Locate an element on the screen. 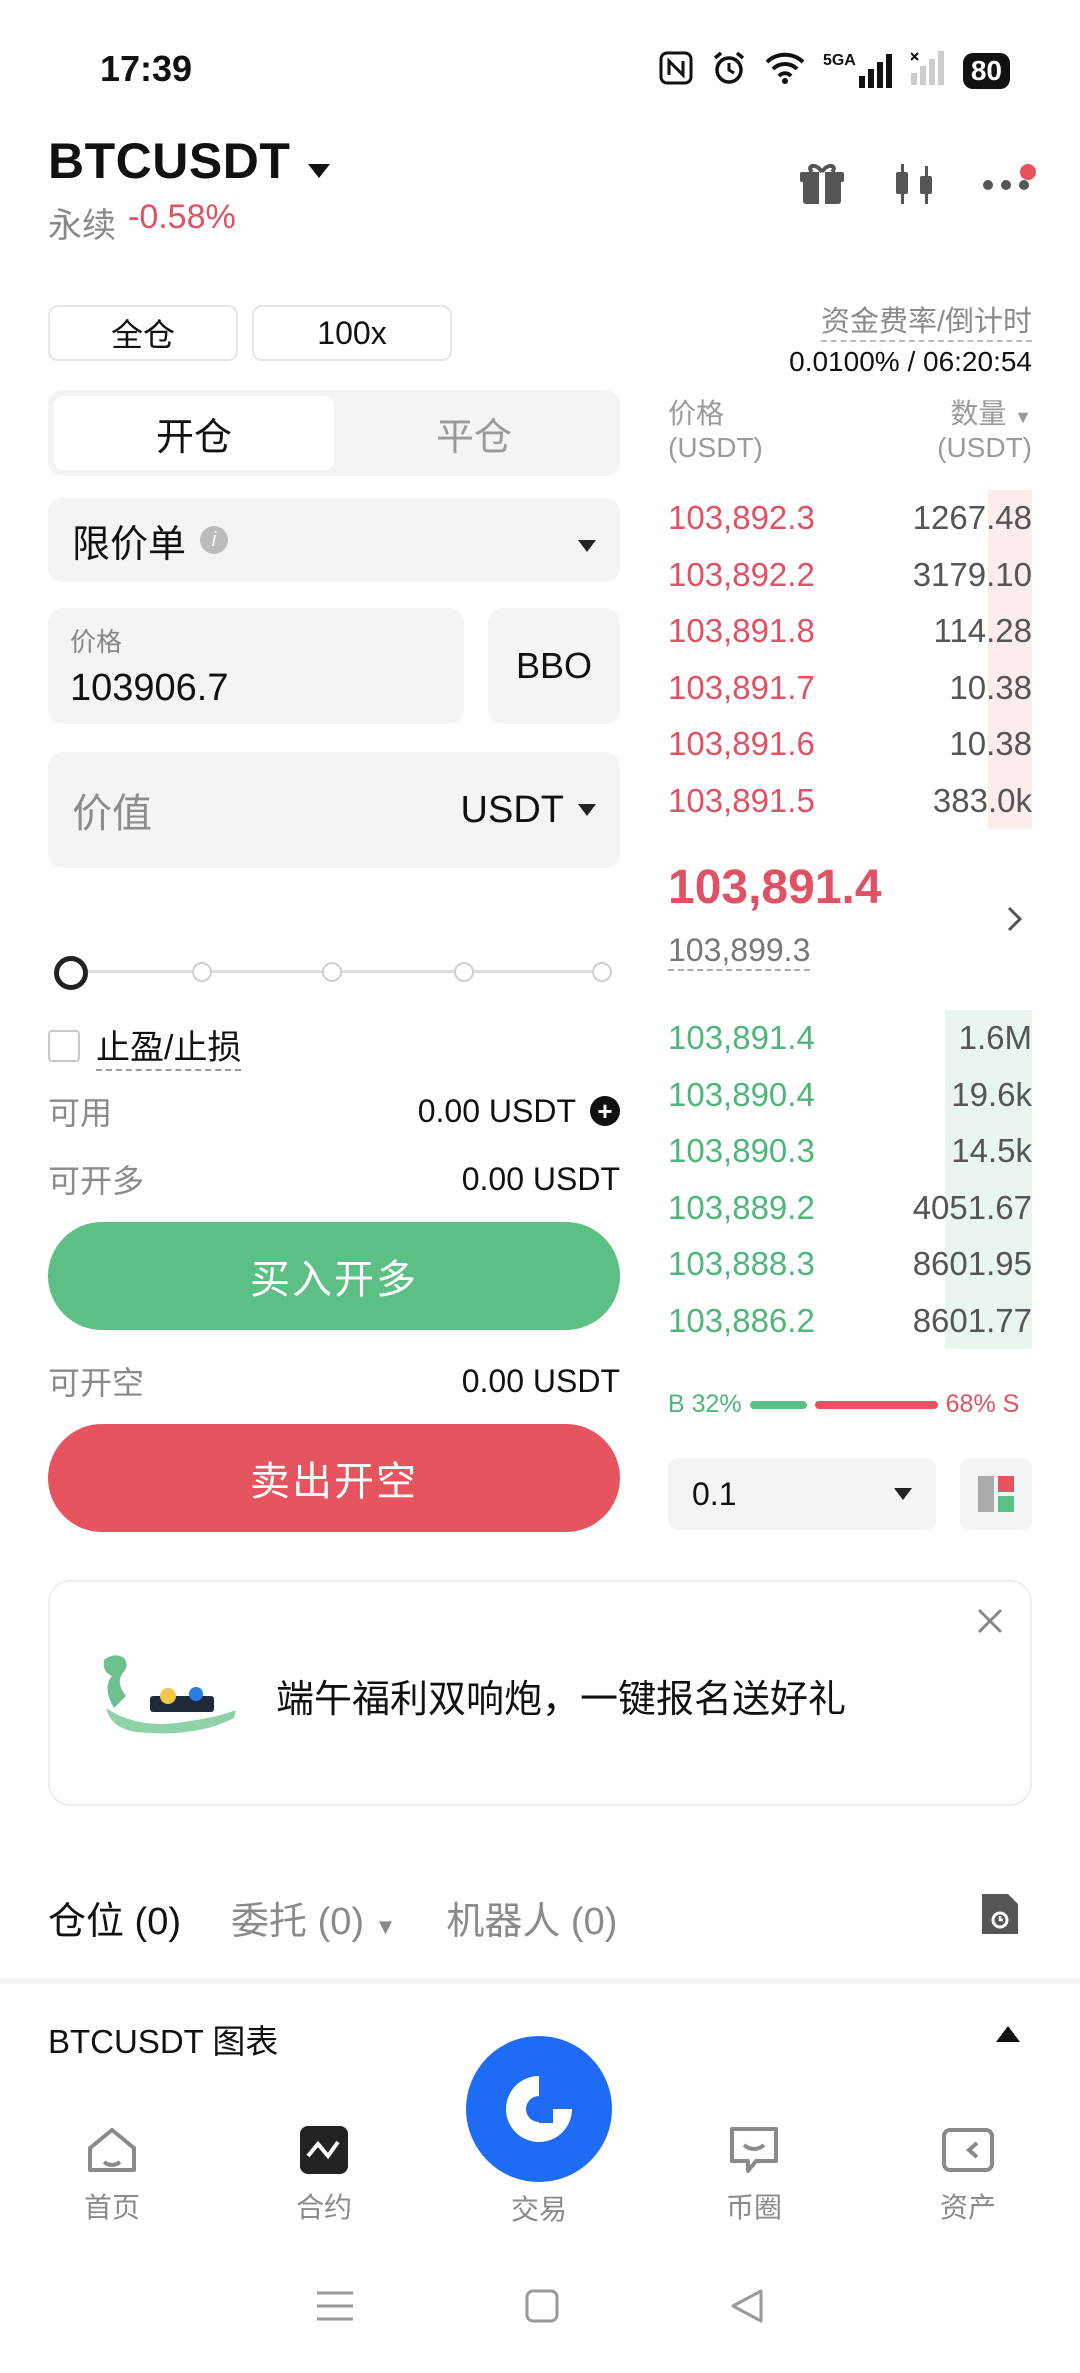  orderbook-row: 103,890.4 19.6k is located at coordinates (850, 1094).